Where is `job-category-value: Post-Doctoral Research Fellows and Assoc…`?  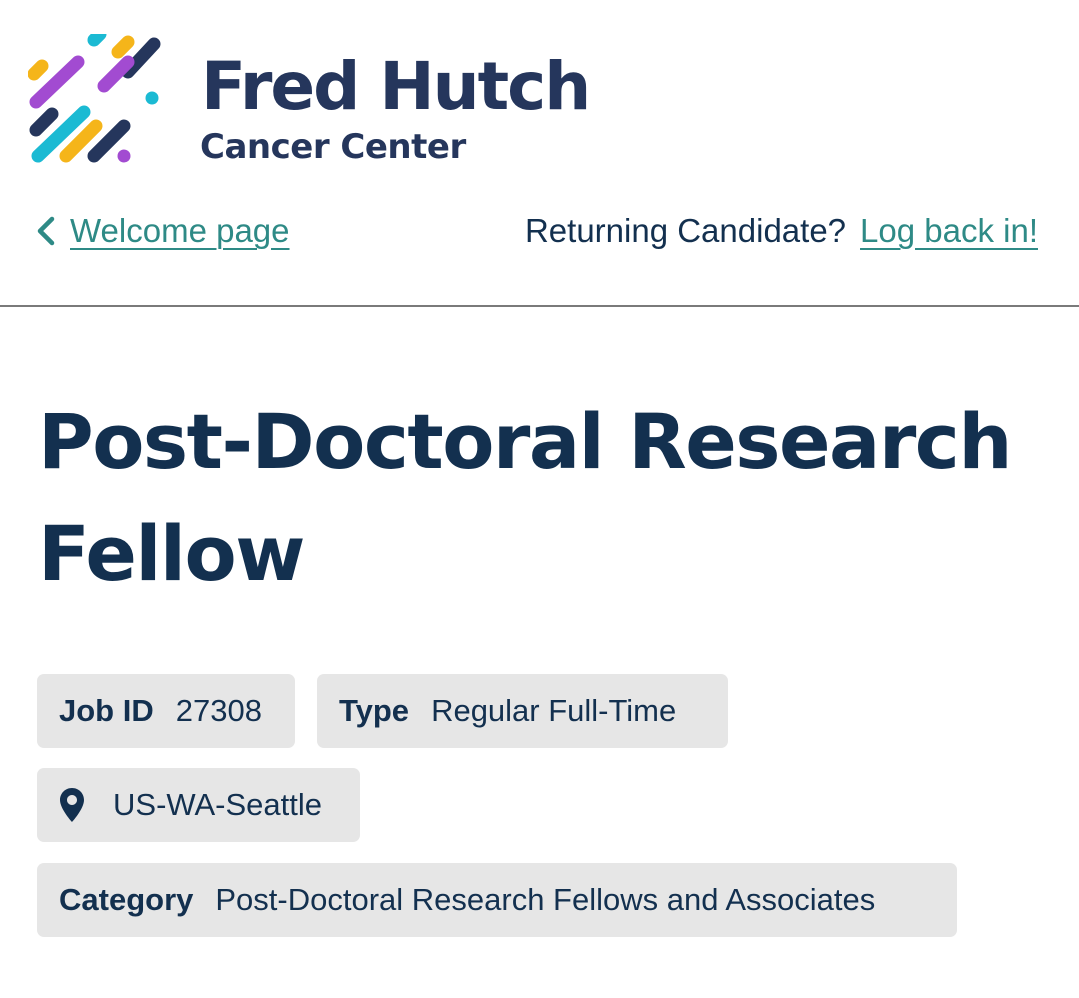 job-category-value: Post-Doctoral Research Fellows and Assoc… is located at coordinates (545, 899).